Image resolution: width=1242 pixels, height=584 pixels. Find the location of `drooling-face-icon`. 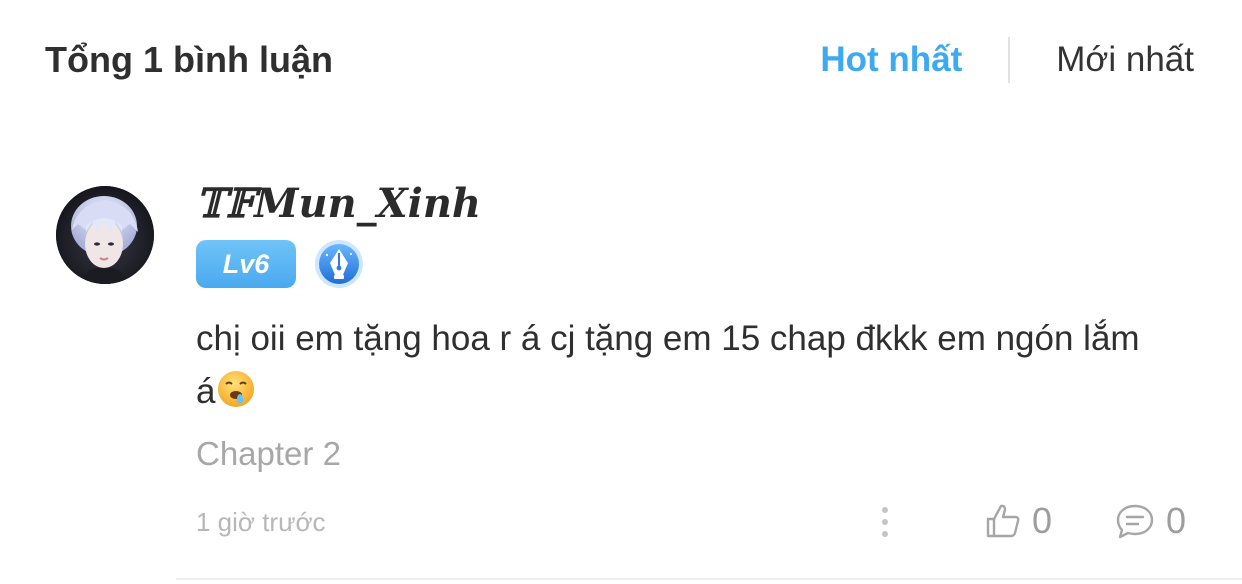

drooling-face-icon is located at coordinates (236, 389).